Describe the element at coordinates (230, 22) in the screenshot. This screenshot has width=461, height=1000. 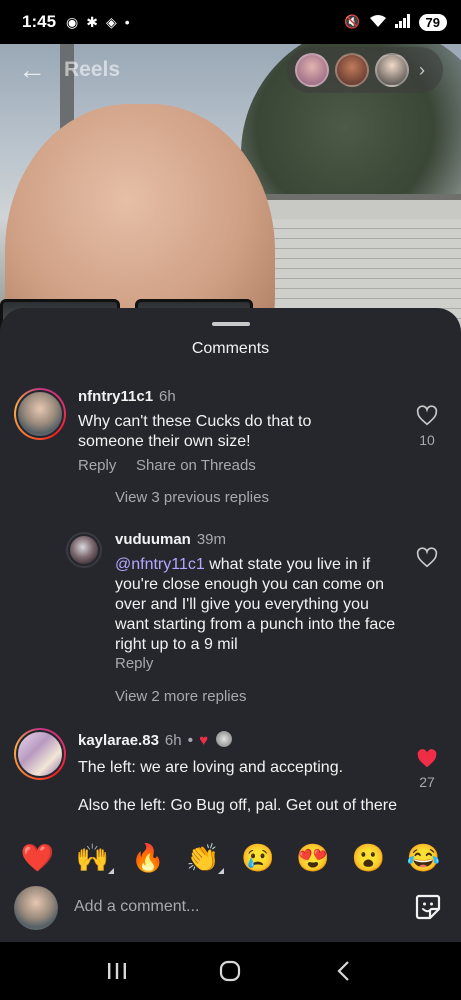
I see `status-bar: 1:45 ◉ ✱ ◈ • 🔇 79` at that location.